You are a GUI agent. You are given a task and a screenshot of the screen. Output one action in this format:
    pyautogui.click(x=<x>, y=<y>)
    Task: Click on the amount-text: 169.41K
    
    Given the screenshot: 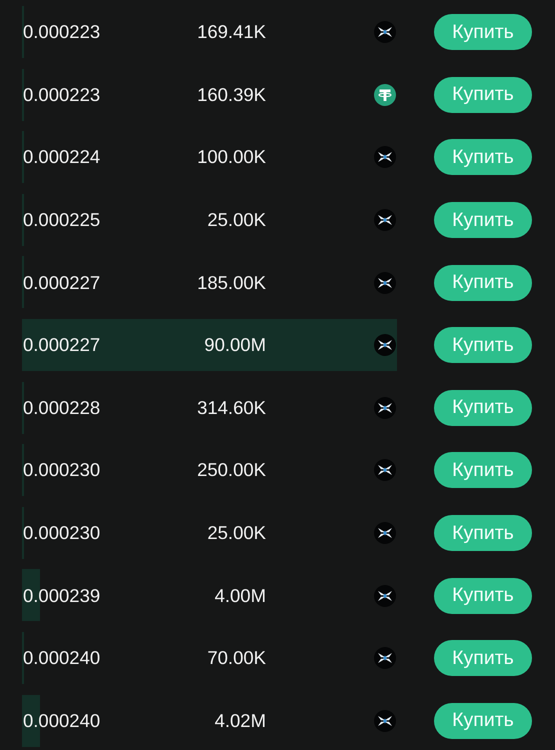 What is the action you would take?
    pyautogui.click(x=231, y=32)
    